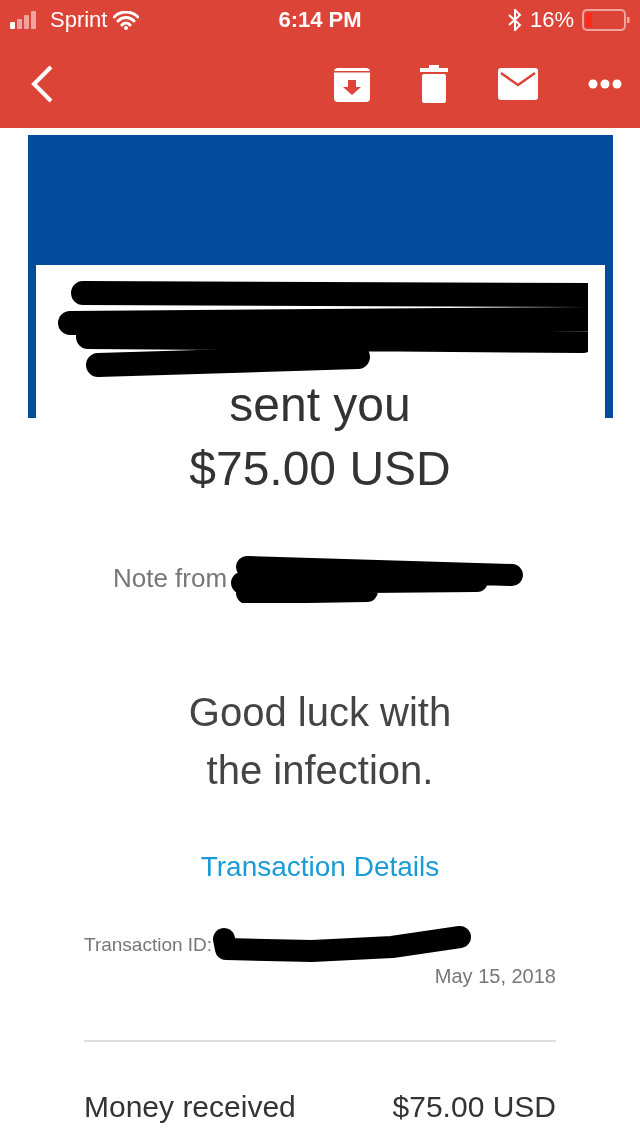 The width and height of the screenshot is (640, 1136). Describe the element at coordinates (190, 1107) in the screenshot. I see `summary-label: Money received` at that location.